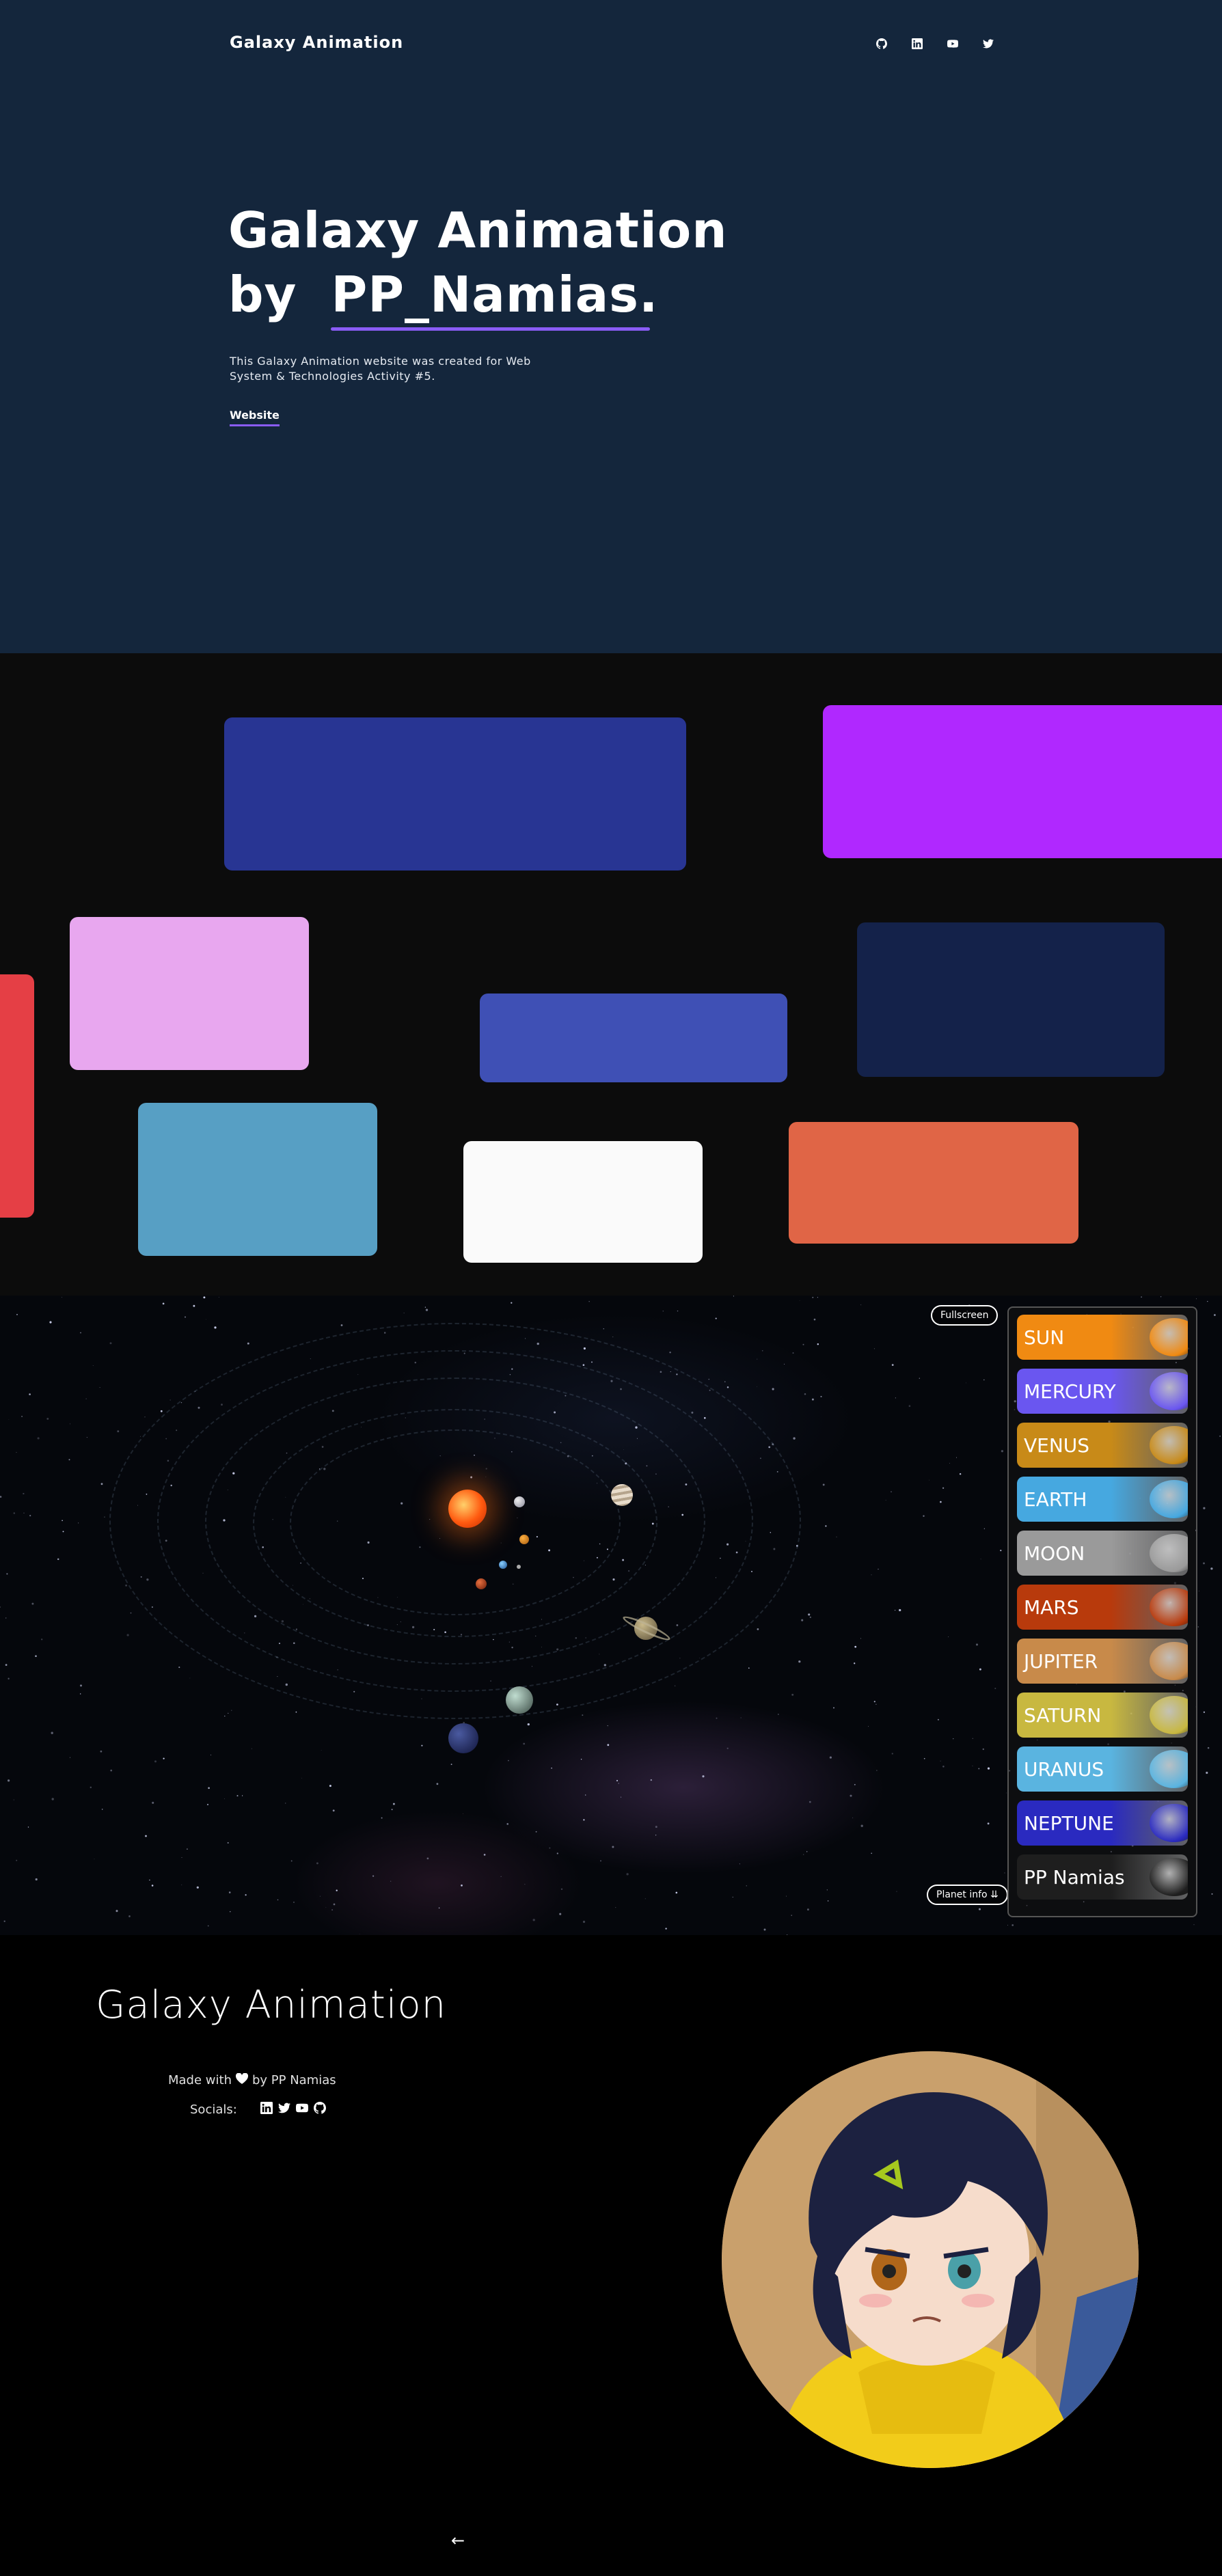  What do you see at coordinates (622, 1495) in the screenshot?
I see `jupiter-planet` at bounding box center [622, 1495].